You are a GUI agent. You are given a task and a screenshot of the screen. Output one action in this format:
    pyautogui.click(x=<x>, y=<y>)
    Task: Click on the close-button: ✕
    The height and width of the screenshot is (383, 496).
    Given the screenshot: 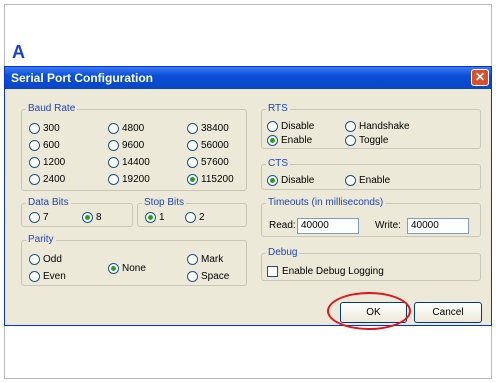 What is the action you would take?
    pyautogui.click(x=480, y=77)
    